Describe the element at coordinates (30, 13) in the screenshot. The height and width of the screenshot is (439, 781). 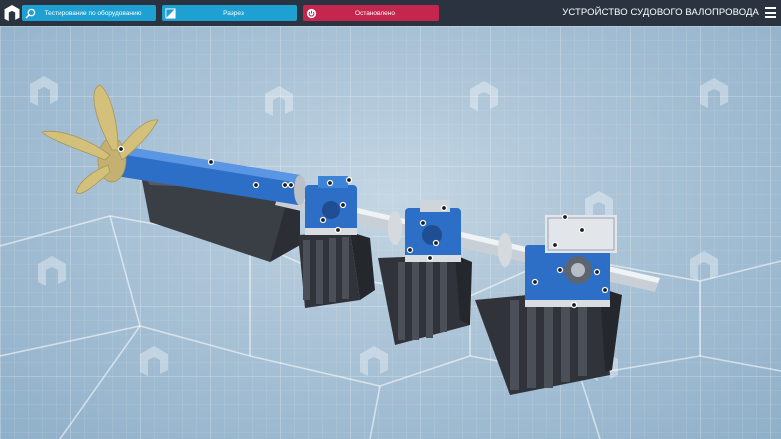
I see `magnifier-wrench-icon` at that location.